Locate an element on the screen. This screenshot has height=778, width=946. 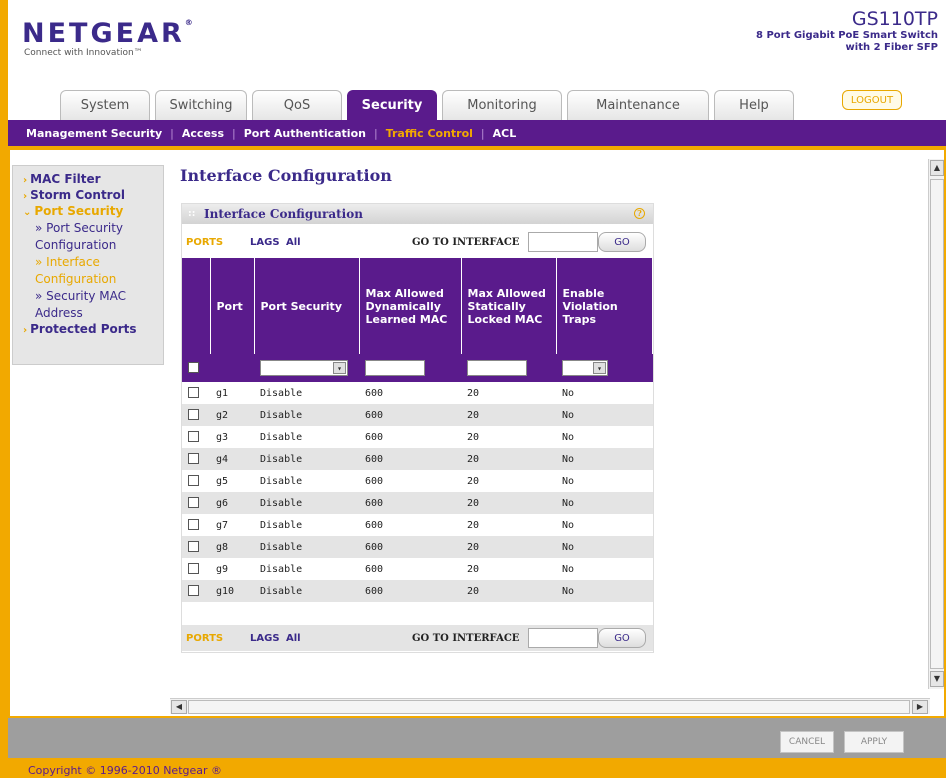
menu-port-security: ⌄ Port Security is located at coordinates (90, 212).